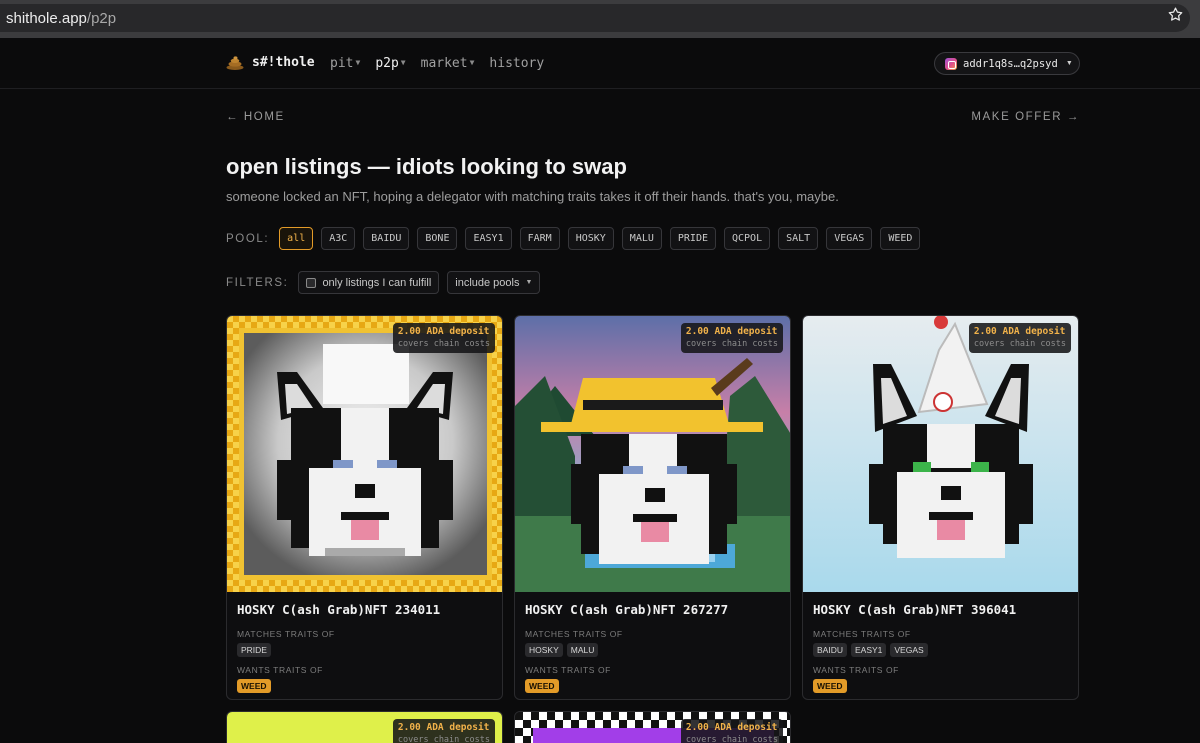  Describe the element at coordinates (516, 63) in the screenshot. I see `nav-history: history` at that location.